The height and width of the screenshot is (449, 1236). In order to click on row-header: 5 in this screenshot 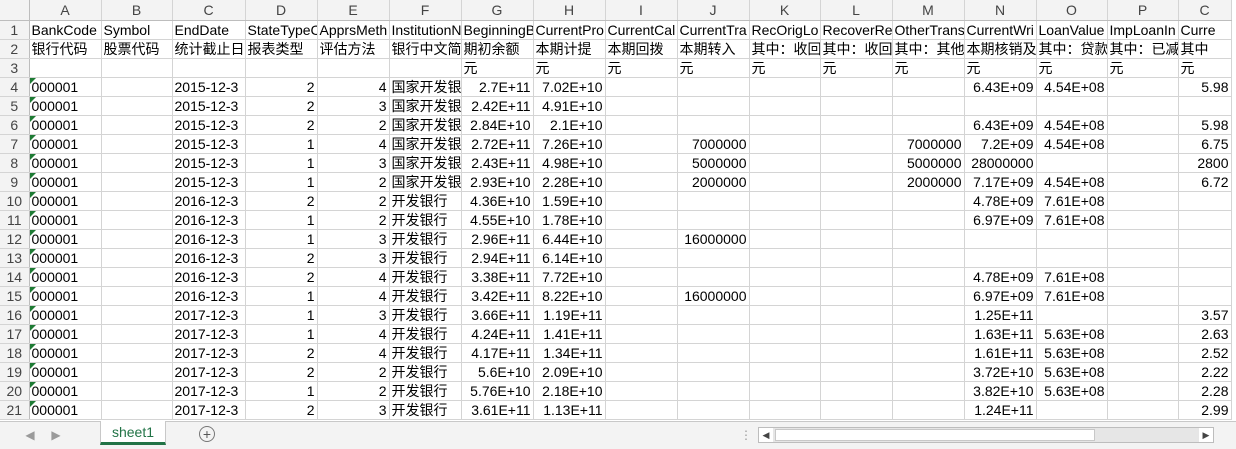, I will do `click(15, 106)`.